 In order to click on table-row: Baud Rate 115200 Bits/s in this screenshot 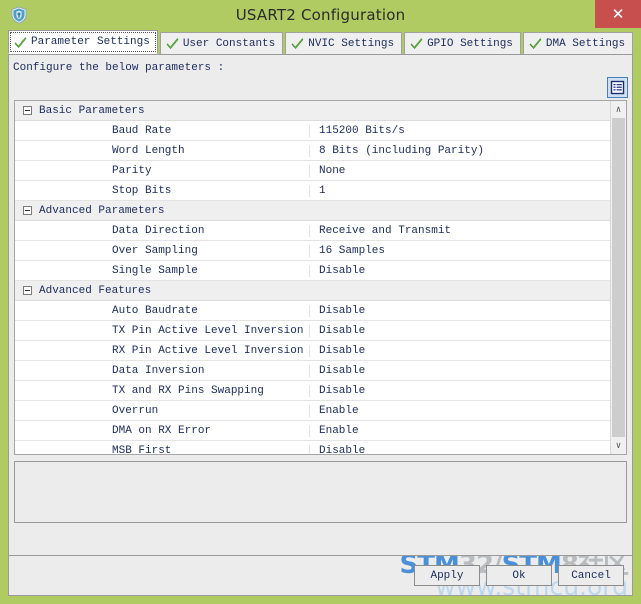, I will do `click(312, 131)`.